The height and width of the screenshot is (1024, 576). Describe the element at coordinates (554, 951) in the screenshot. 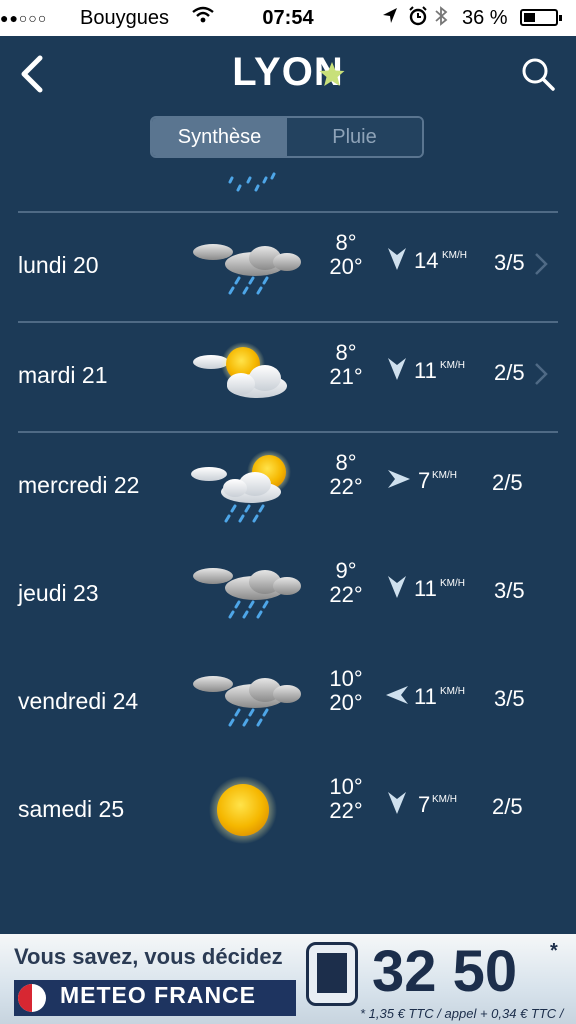

I see `ad-asterisk: *` at that location.